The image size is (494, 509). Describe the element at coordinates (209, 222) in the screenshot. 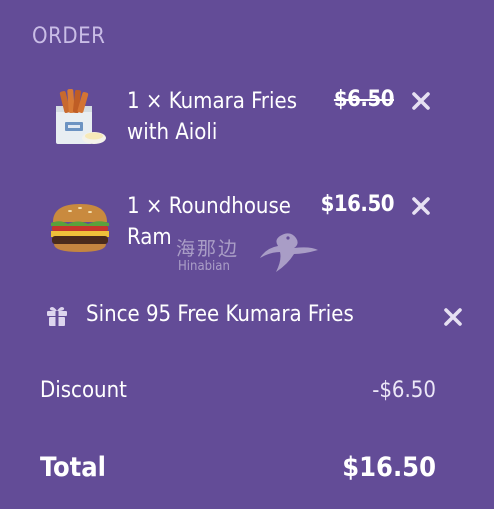

I see `item-name: 1 × Roundhouse Ram` at that location.